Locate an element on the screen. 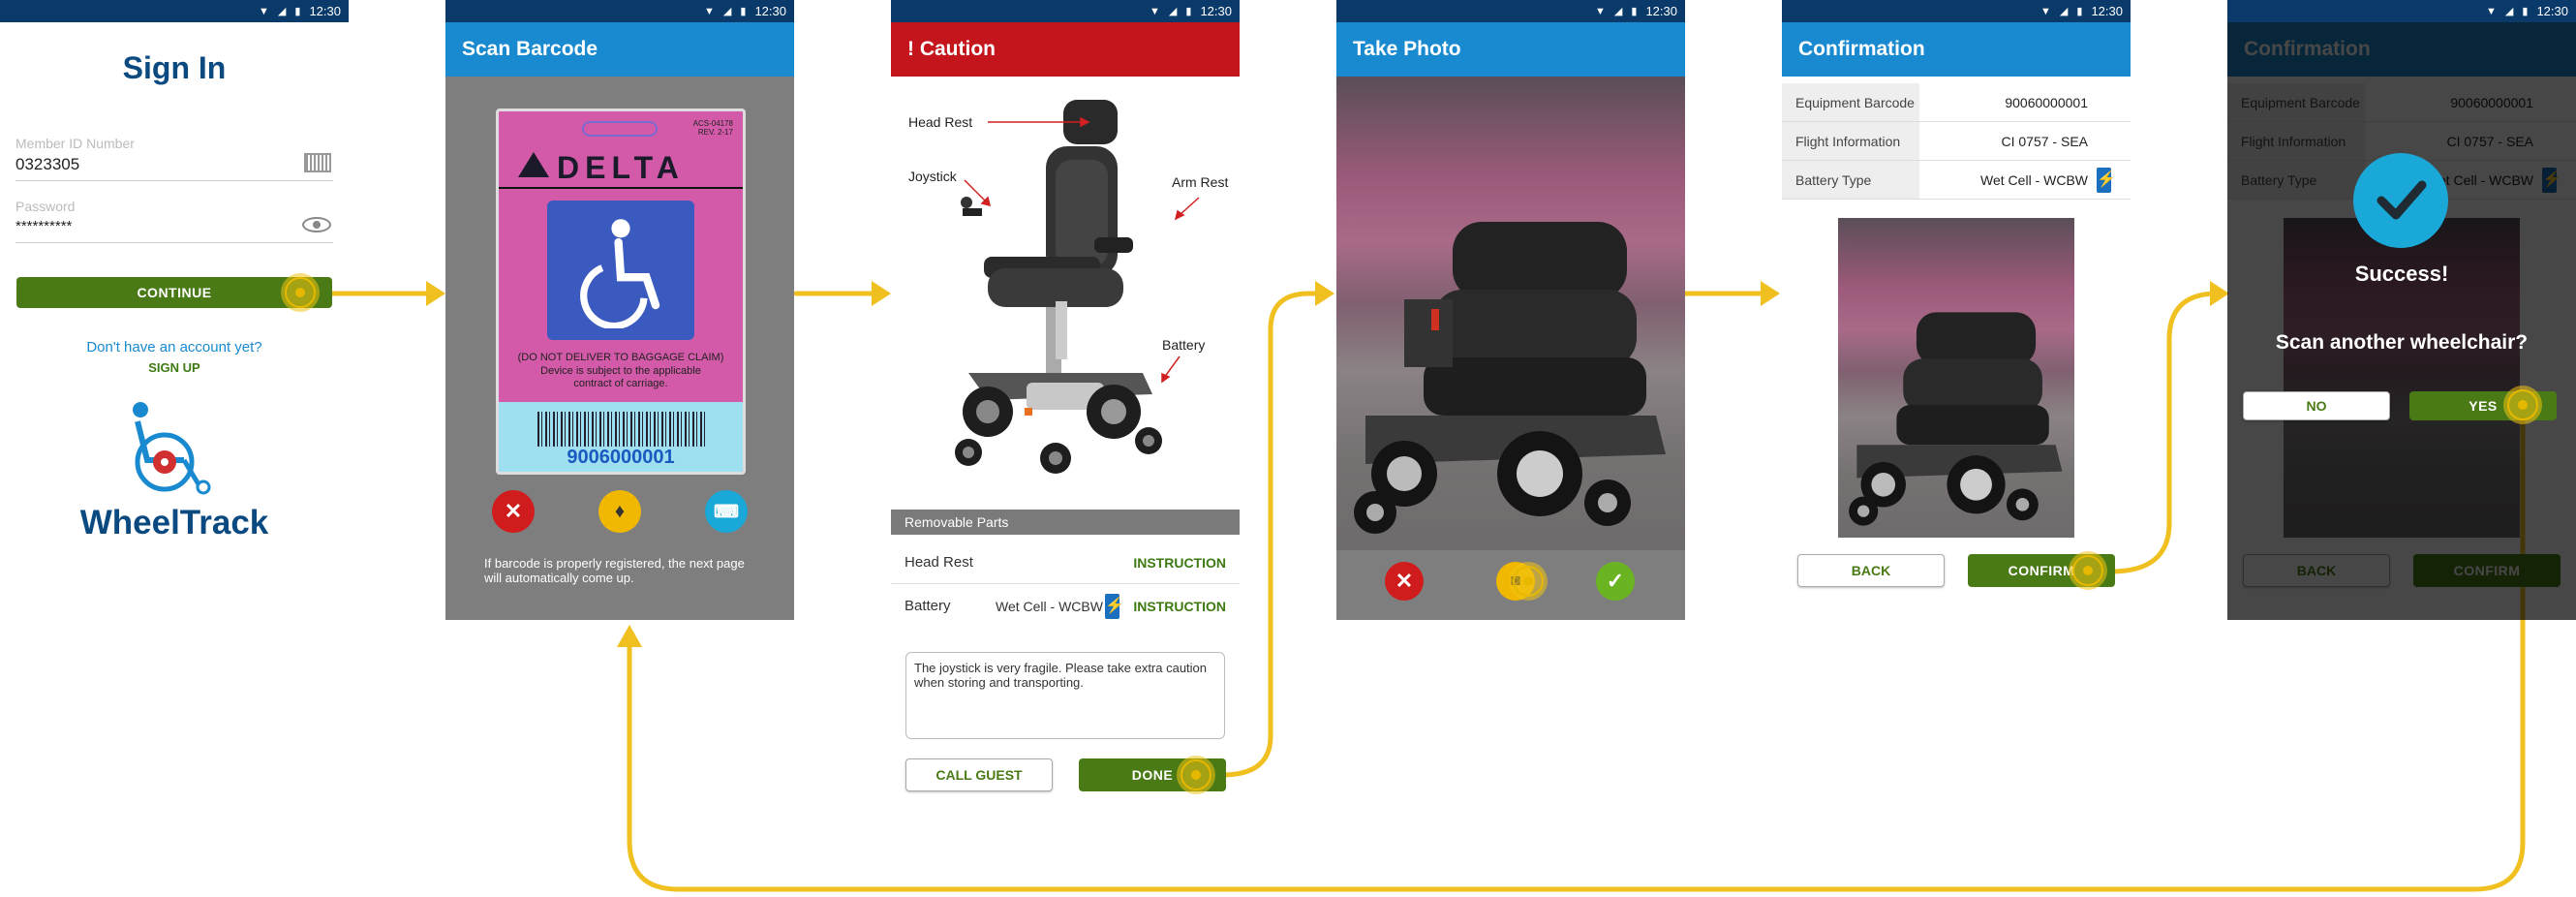  tag-divider is located at coordinates (621, 188).